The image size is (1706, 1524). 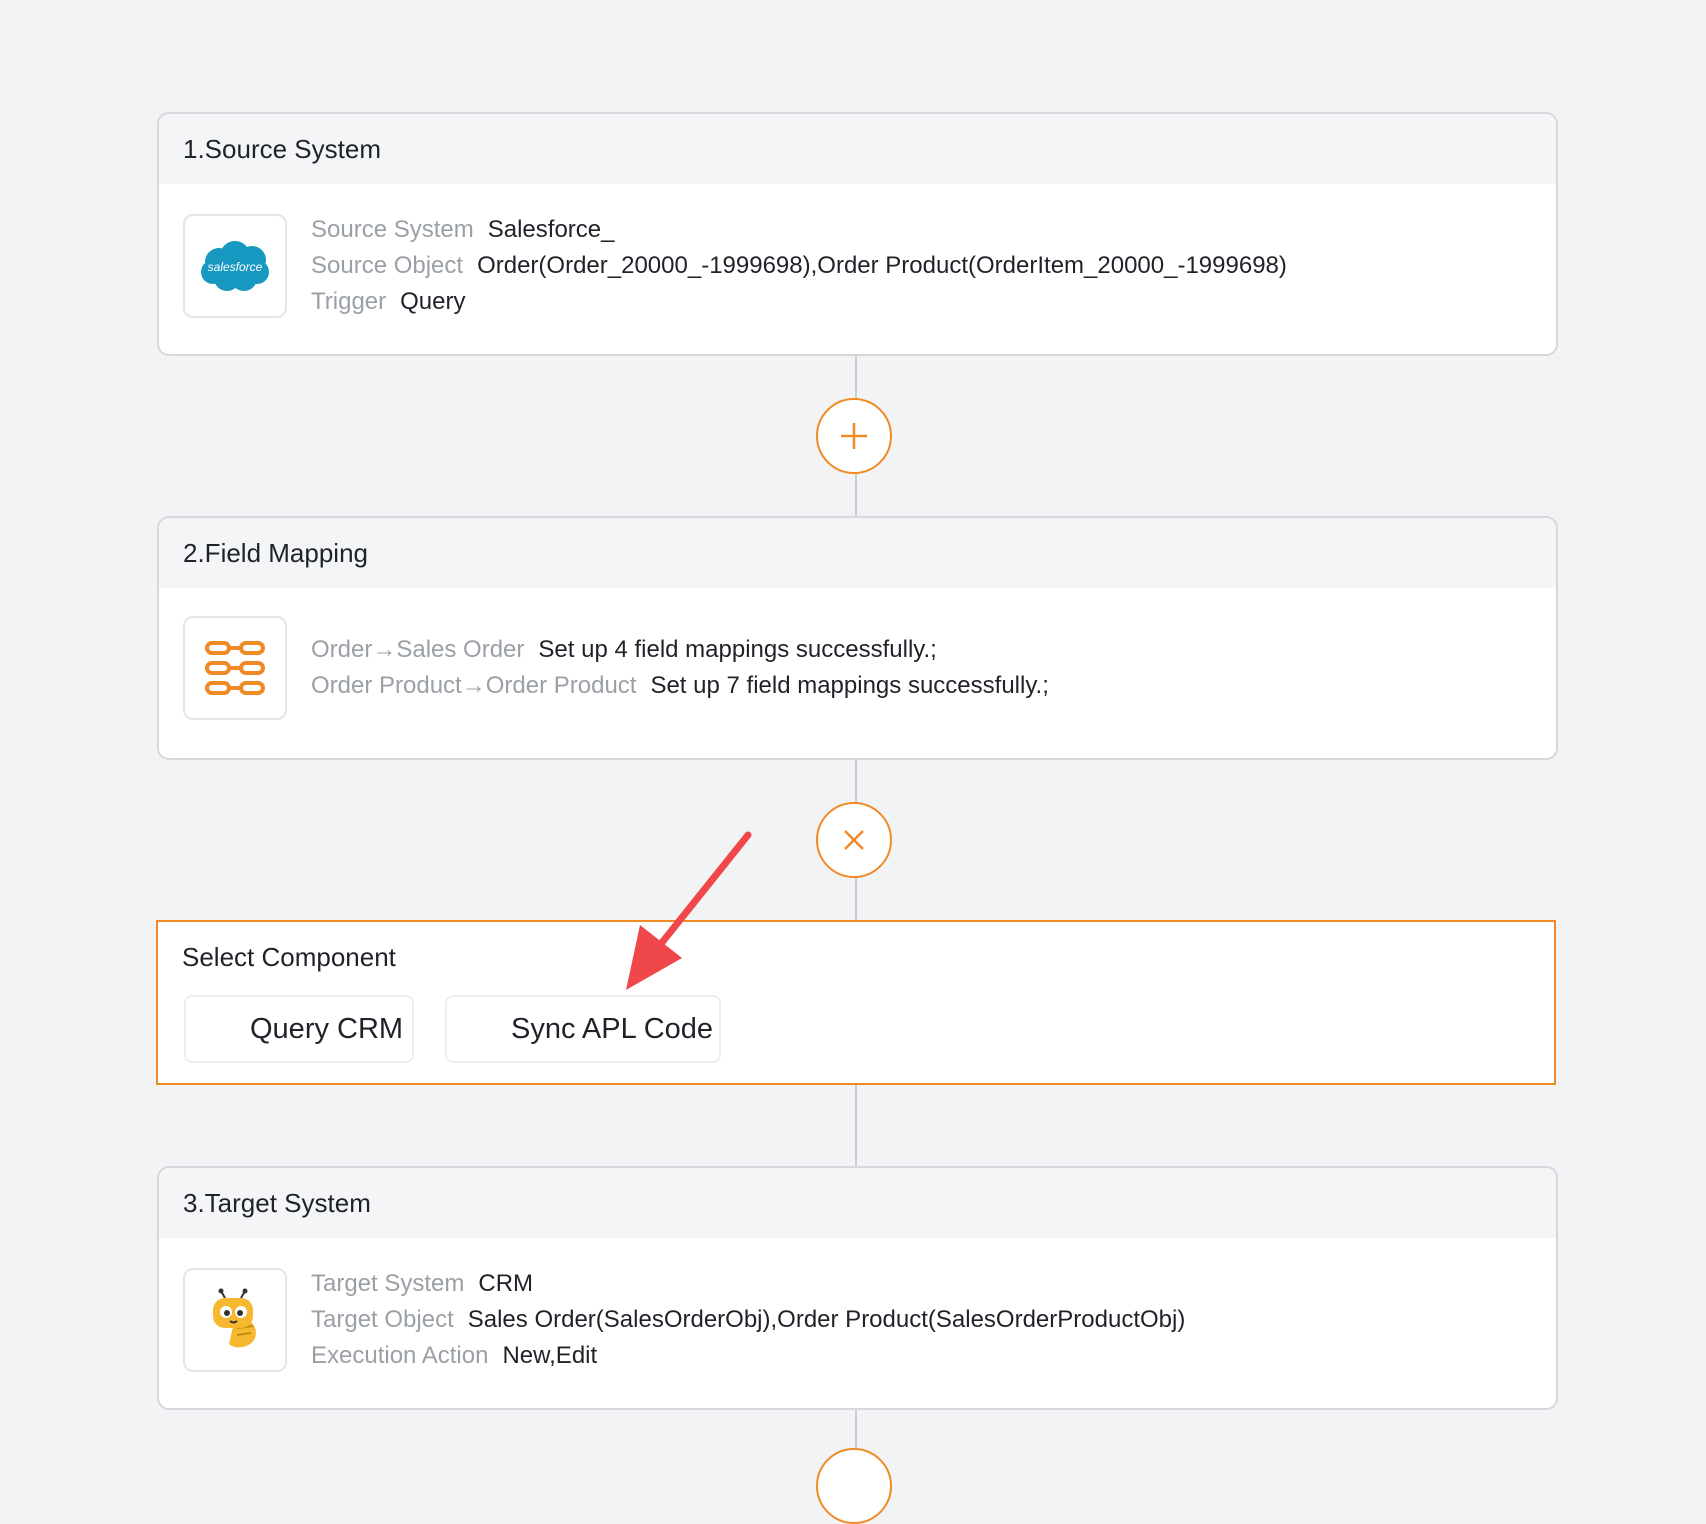 I want to click on crm-mascot-icon, so click(x=235, y=1320).